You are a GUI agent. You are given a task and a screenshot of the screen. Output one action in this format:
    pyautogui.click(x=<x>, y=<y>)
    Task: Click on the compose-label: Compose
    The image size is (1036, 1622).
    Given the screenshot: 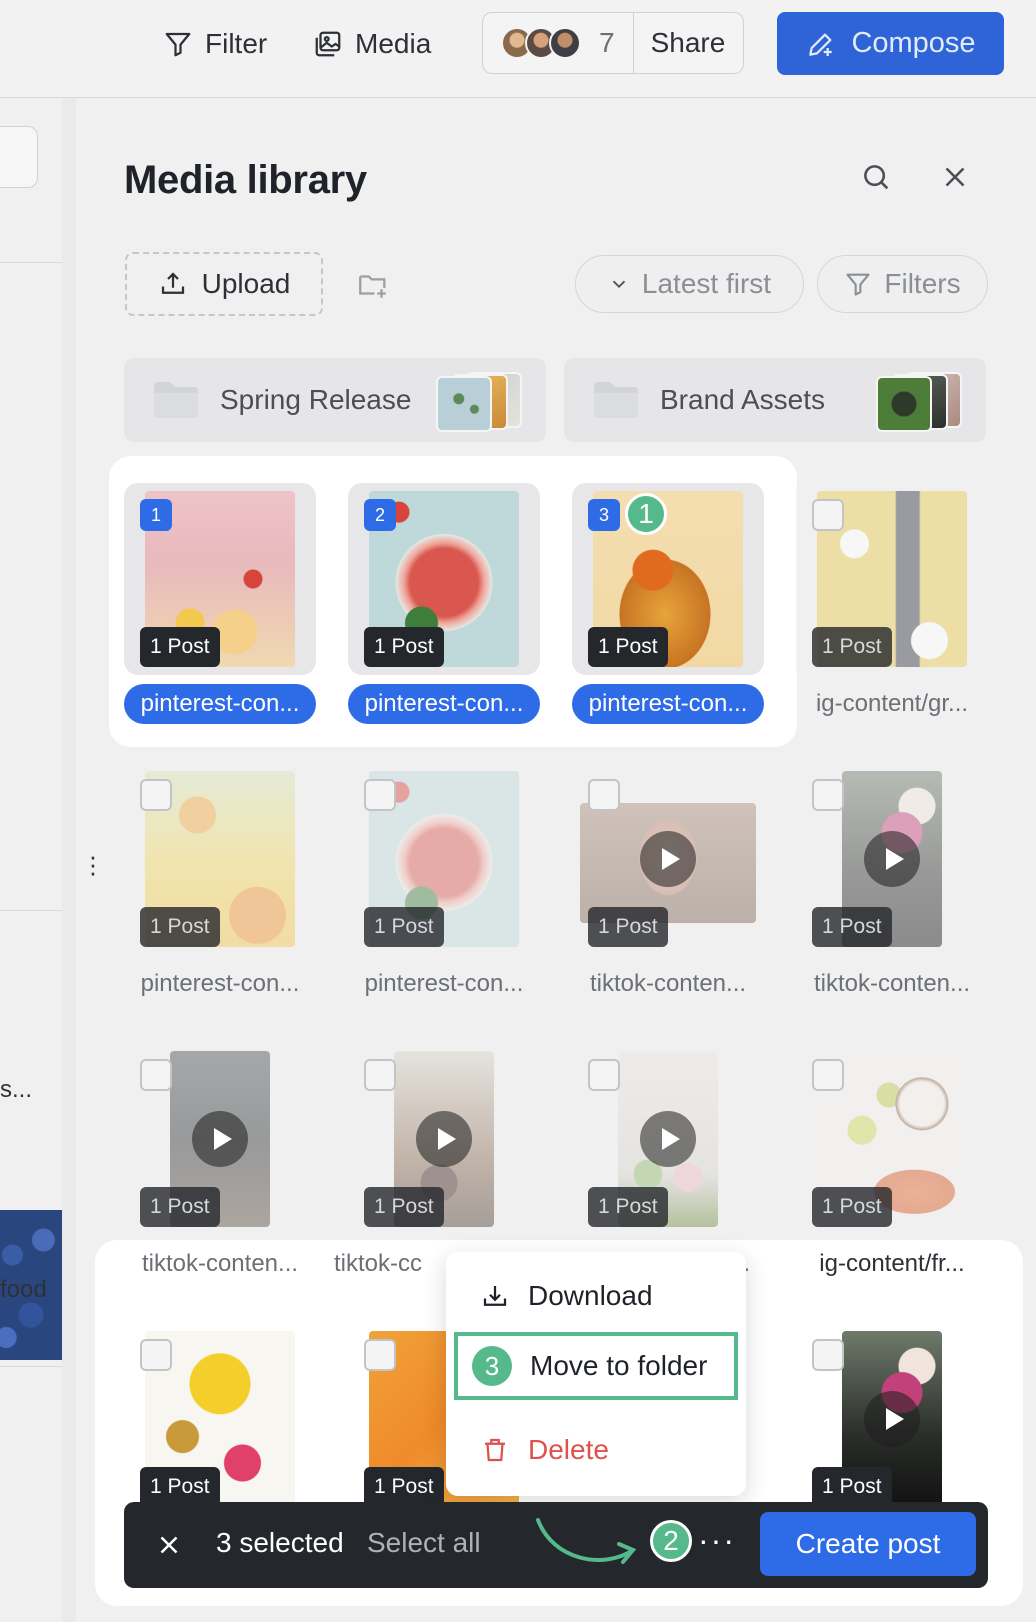 What is the action you would take?
    pyautogui.click(x=913, y=43)
    